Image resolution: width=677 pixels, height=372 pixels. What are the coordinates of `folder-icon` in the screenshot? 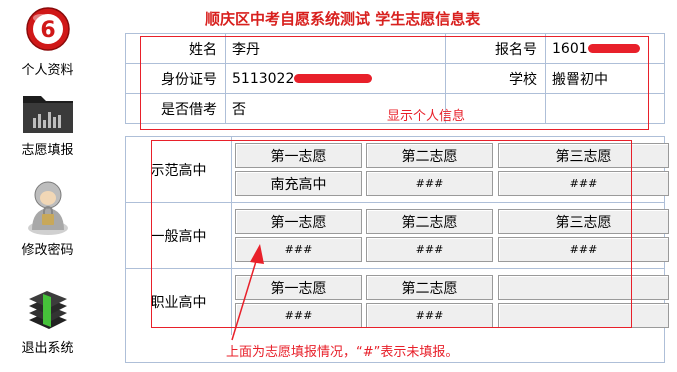 It's located at (47, 114).